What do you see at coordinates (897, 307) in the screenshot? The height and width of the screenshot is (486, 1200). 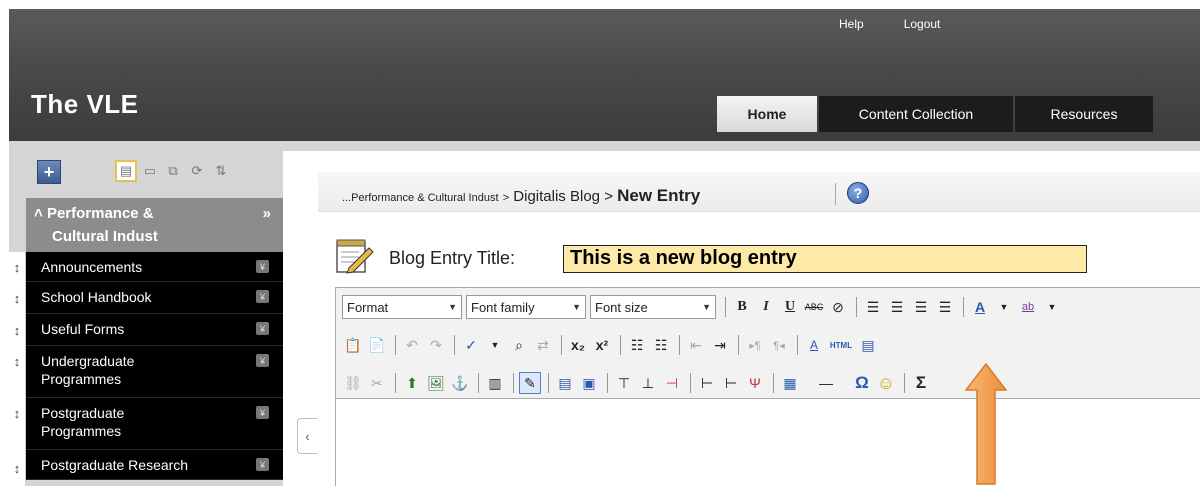 I see `align-center-icon: ☰` at bounding box center [897, 307].